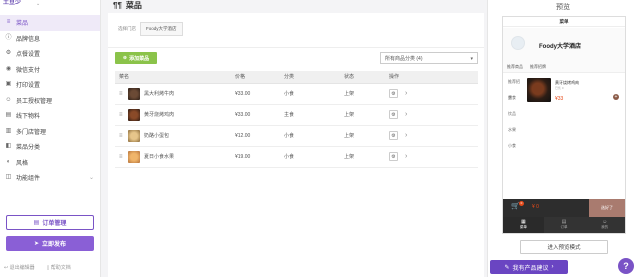  Describe the element at coordinates (159, 94) in the screenshot. I see `dish-name: 黑大利烤牛肉` at that location.